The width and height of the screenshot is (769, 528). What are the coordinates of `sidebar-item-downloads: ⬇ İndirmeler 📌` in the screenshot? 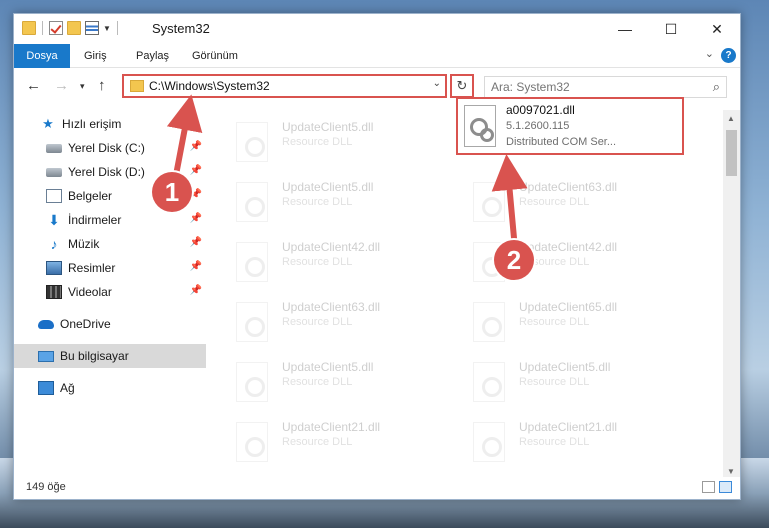 It's located at (110, 220).